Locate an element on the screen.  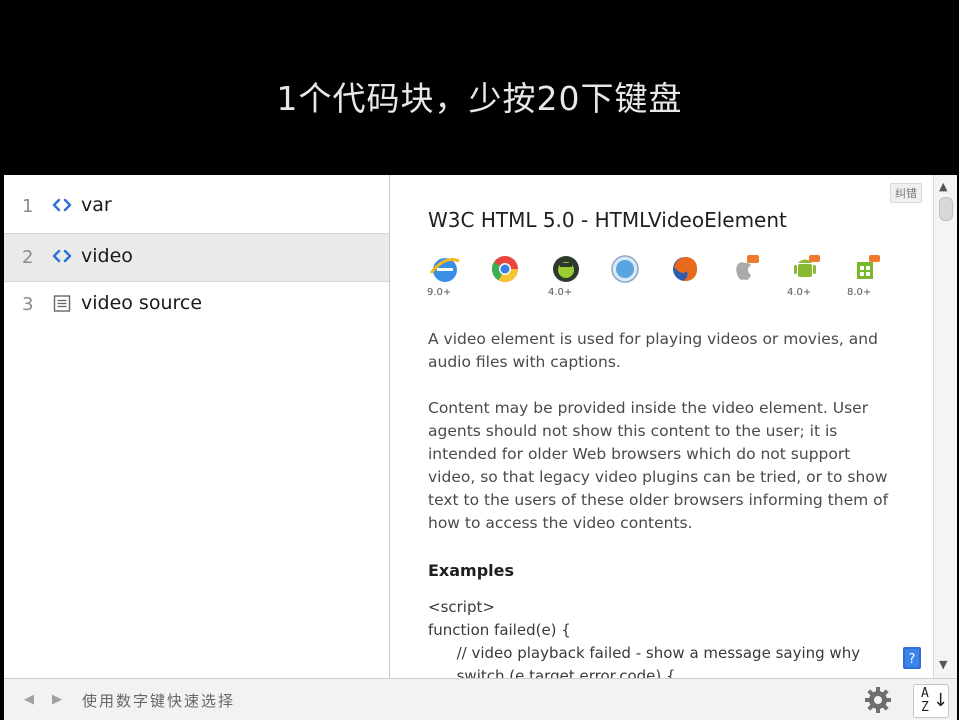
list-item-number: 2 is located at coordinates (28, 257).